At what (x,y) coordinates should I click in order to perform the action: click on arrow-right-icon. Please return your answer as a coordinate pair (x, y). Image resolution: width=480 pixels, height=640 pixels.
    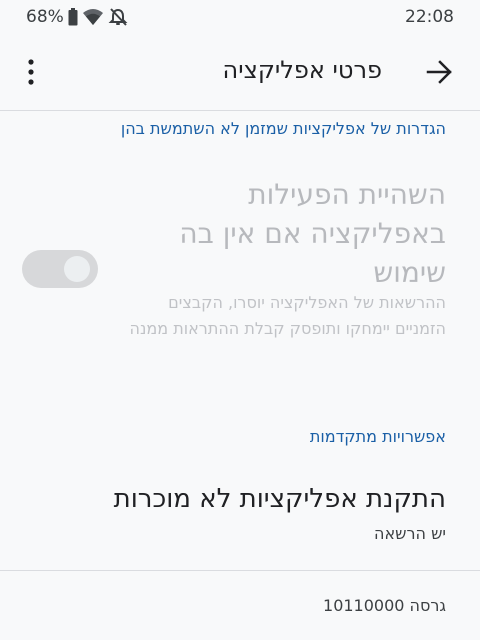
    Looking at the image, I should click on (439, 72).